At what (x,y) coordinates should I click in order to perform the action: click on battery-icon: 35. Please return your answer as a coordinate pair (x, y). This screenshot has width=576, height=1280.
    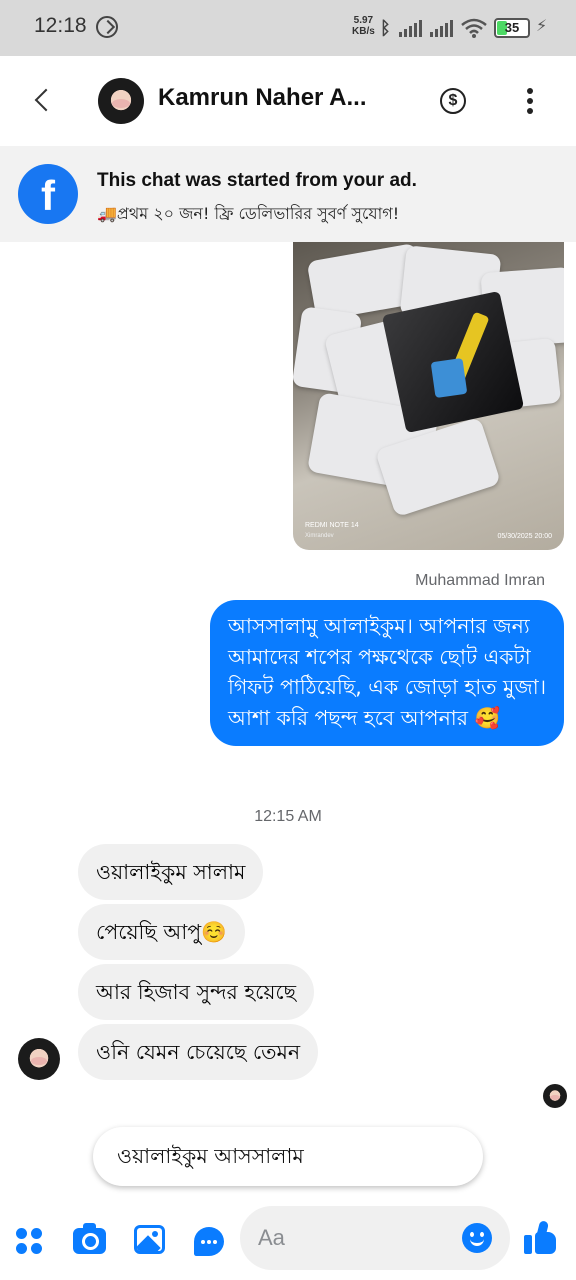
    Looking at the image, I should click on (512, 28).